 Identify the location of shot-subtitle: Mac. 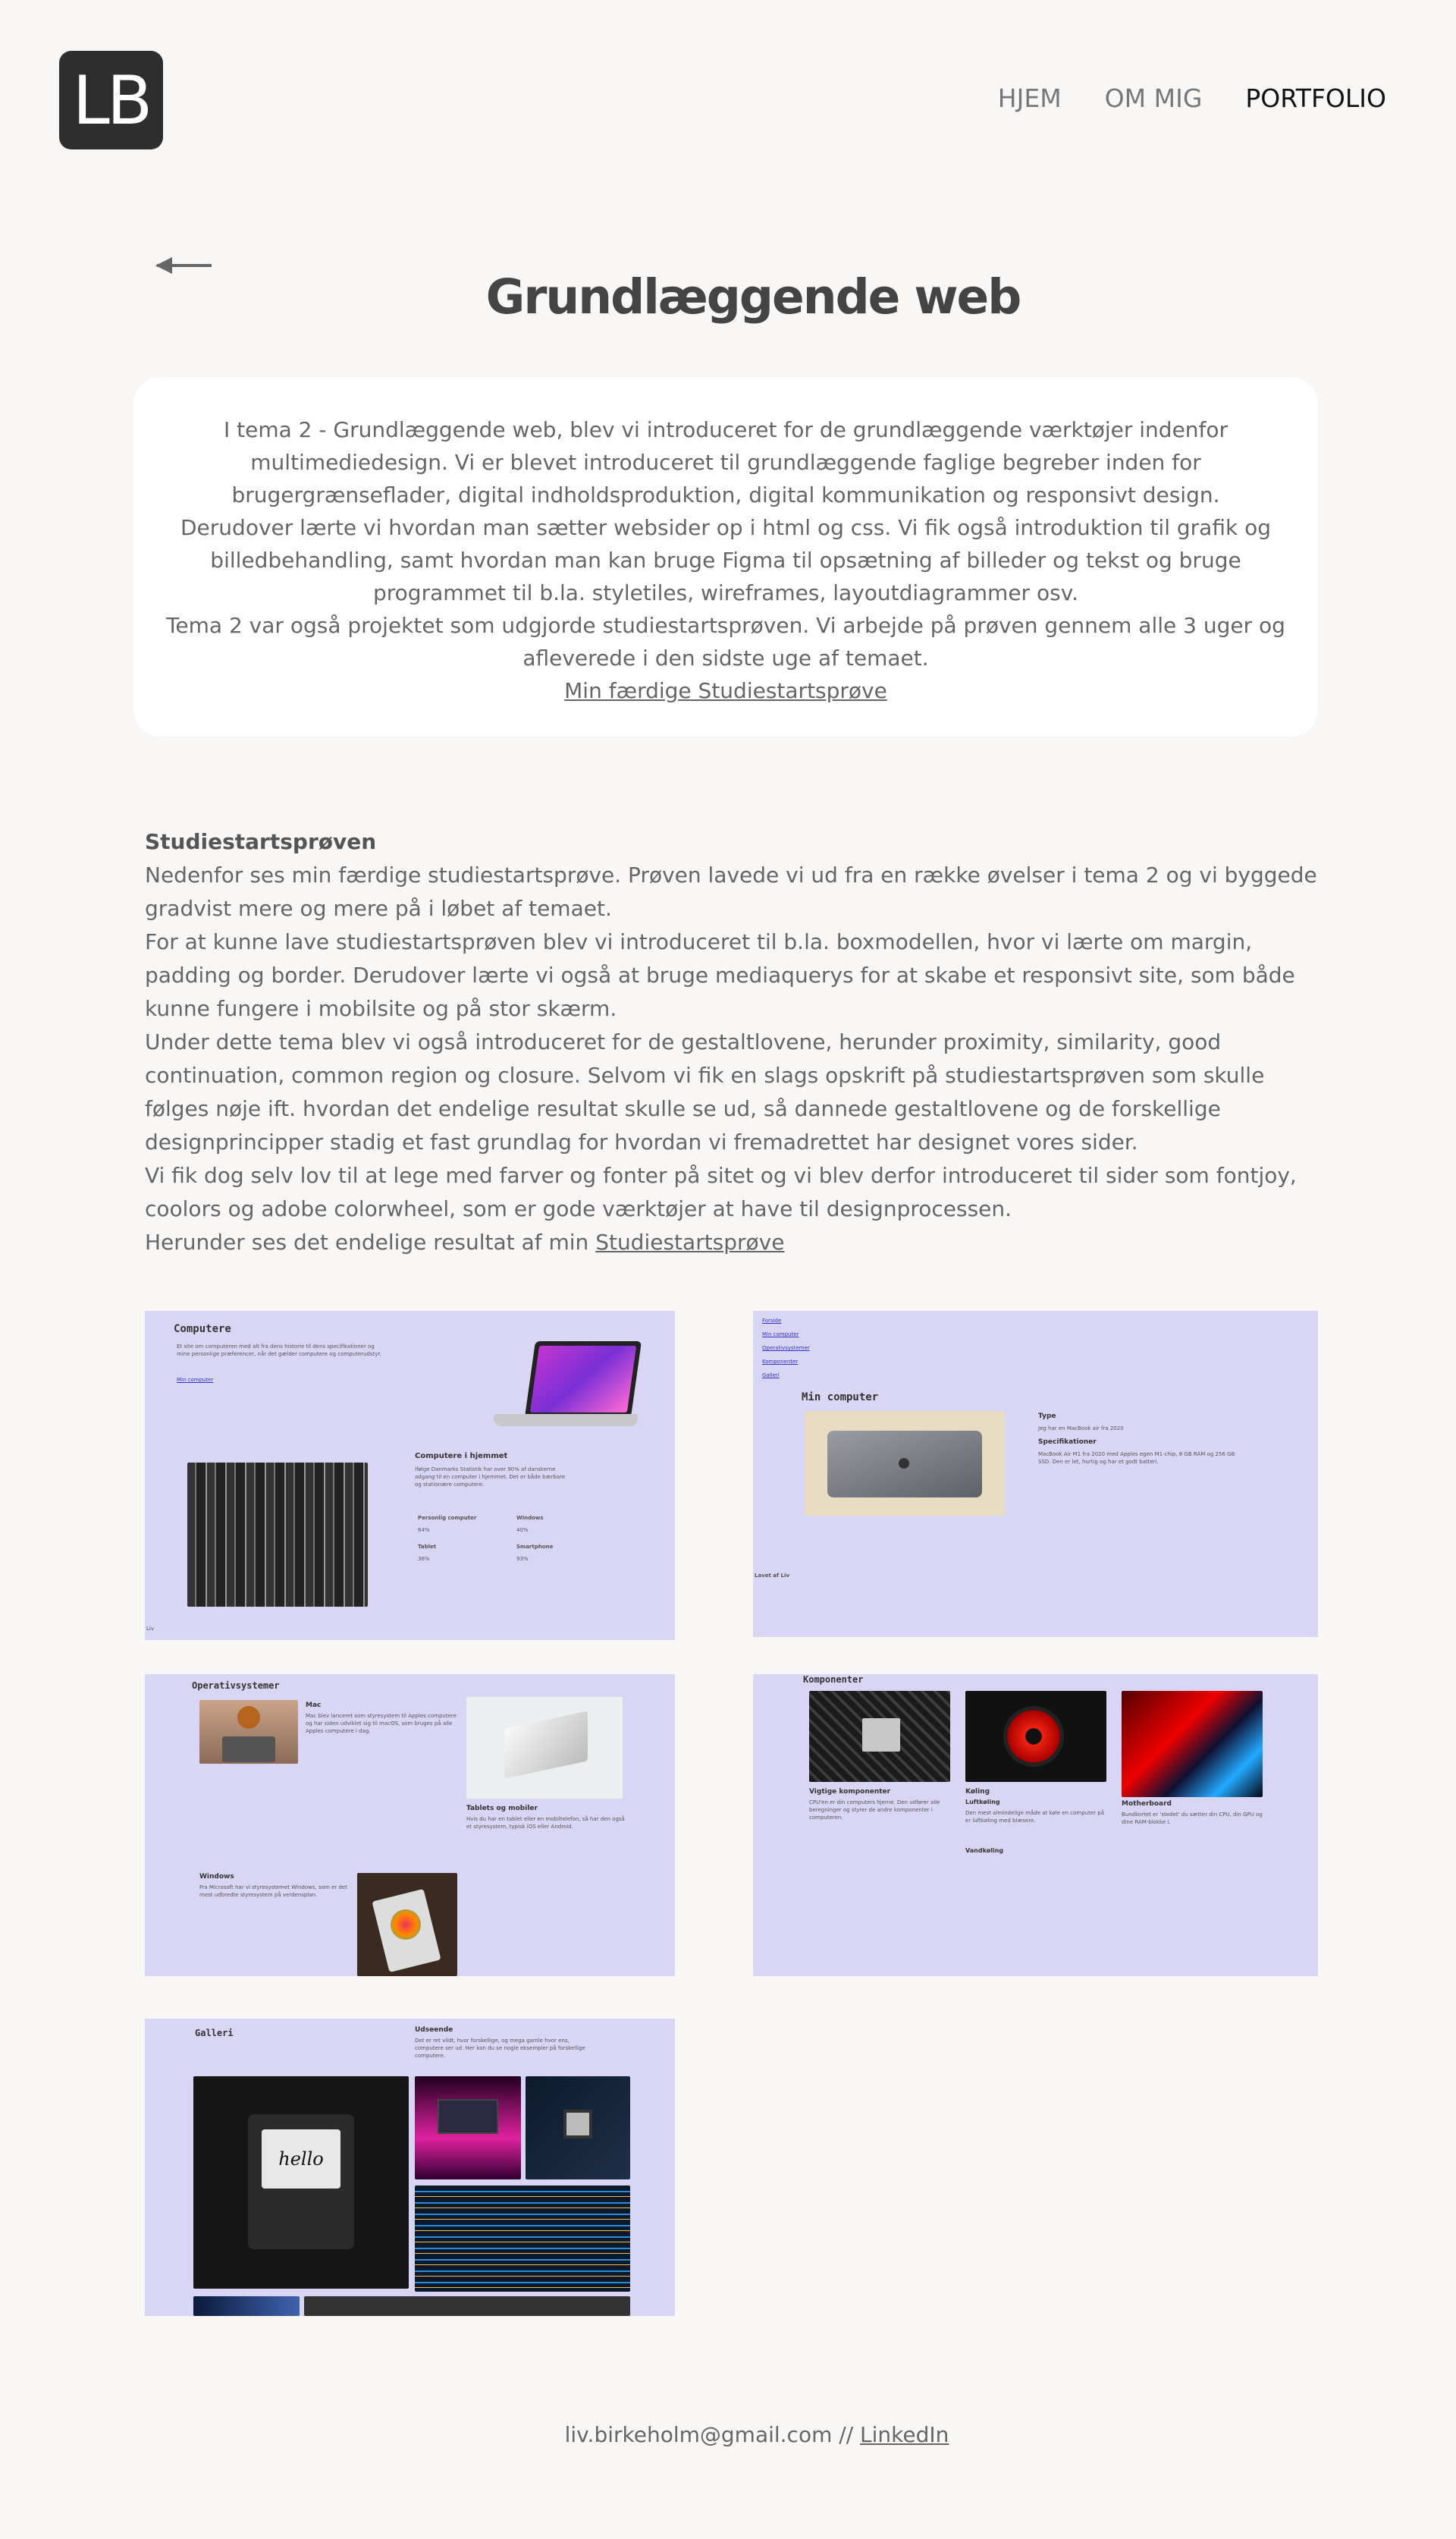
(314, 1705).